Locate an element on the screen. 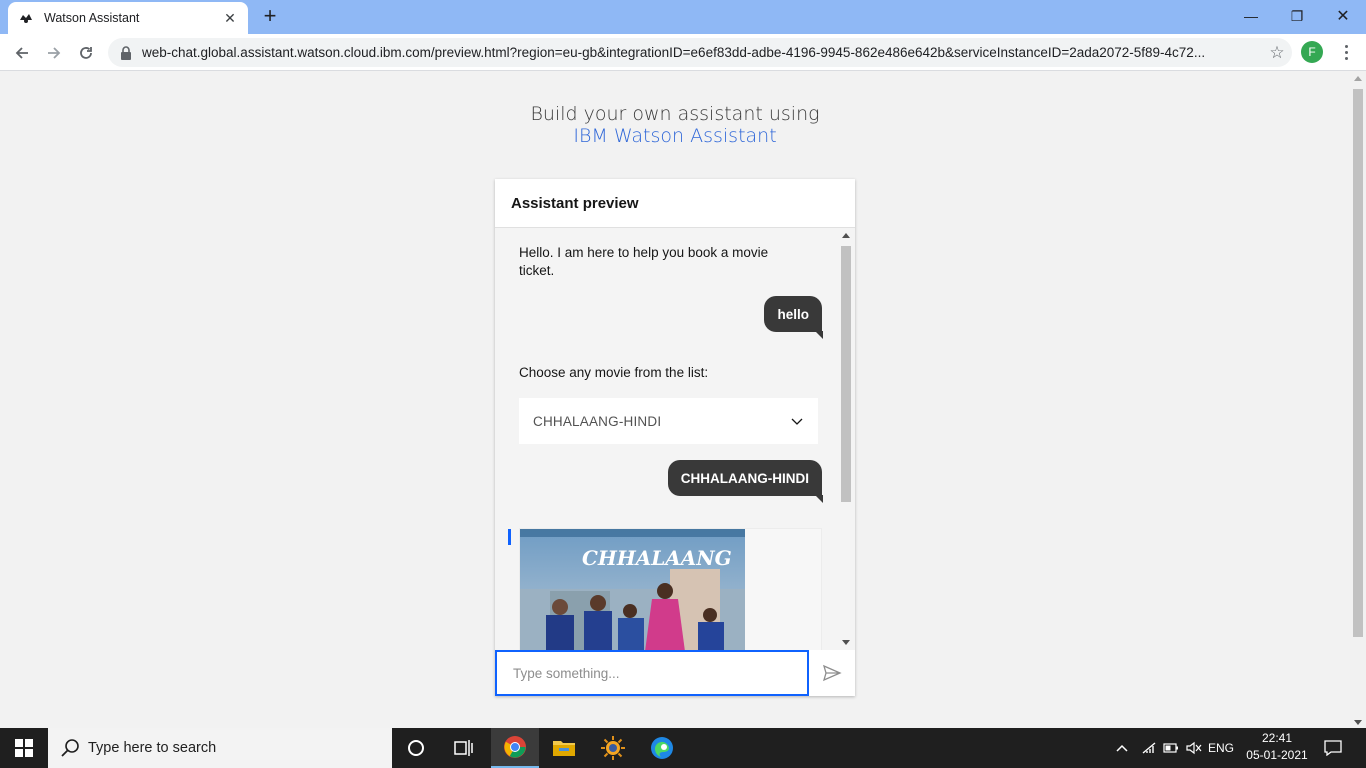 This screenshot has width=1366, height=768. chrome-taskbar-icon is located at coordinates (515, 748).